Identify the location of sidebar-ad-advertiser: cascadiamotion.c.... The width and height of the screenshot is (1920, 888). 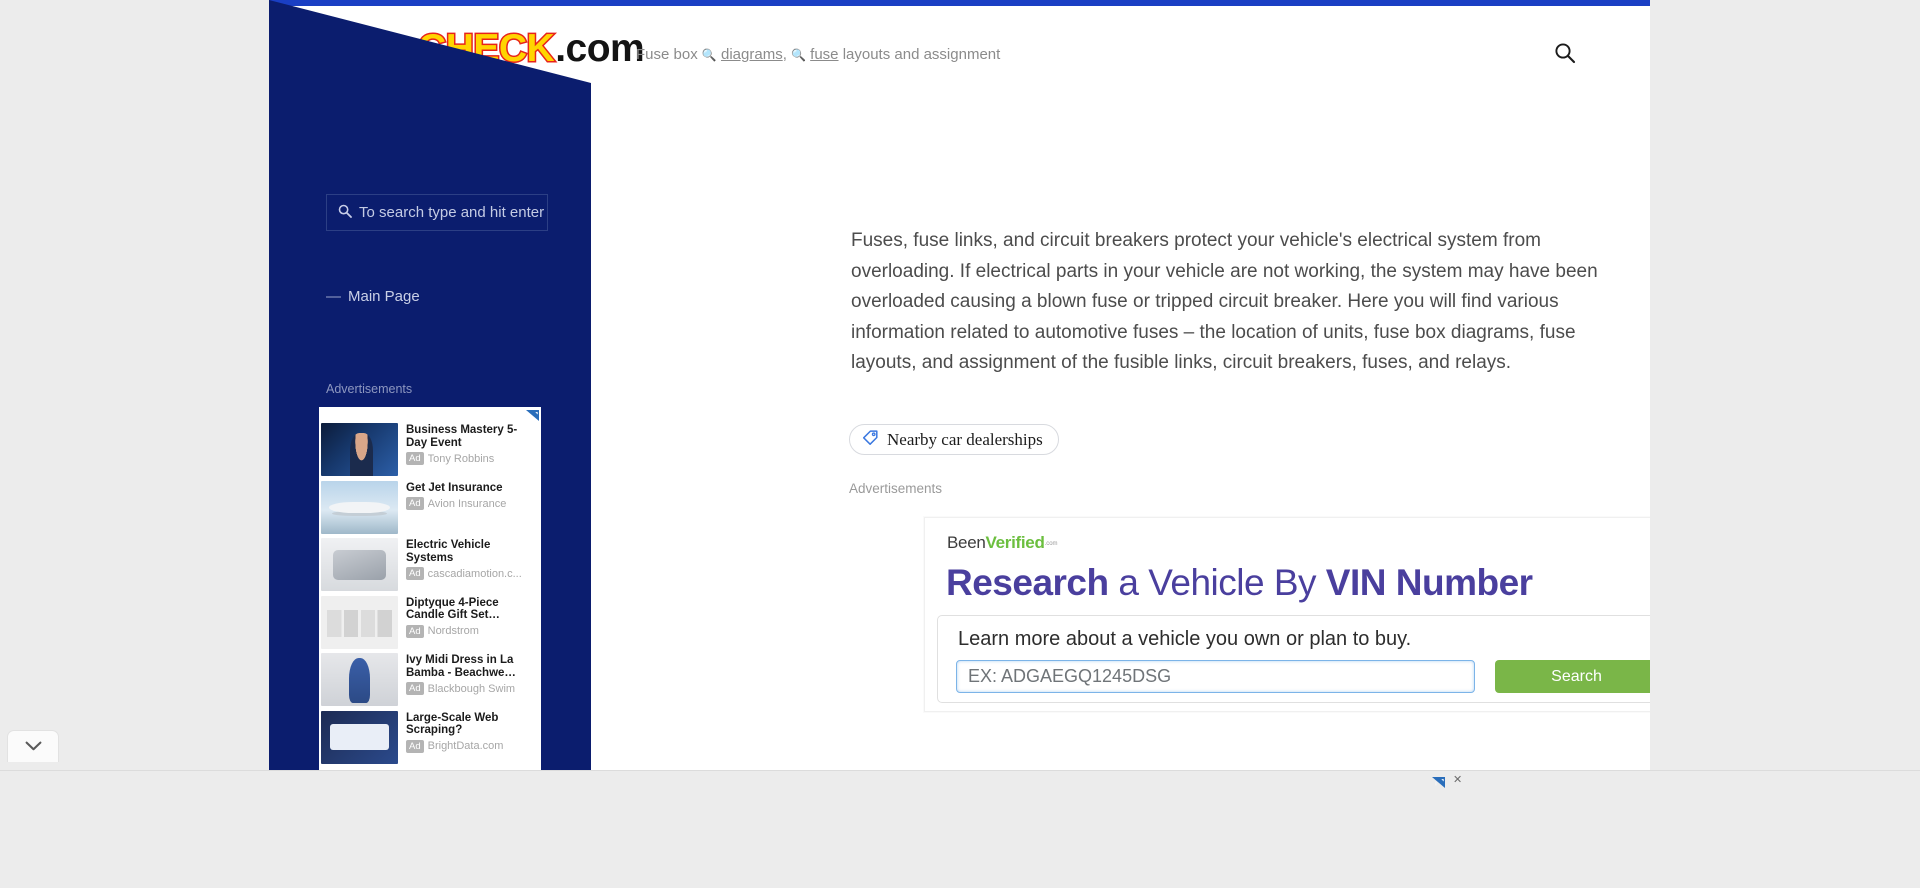
(474, 573).